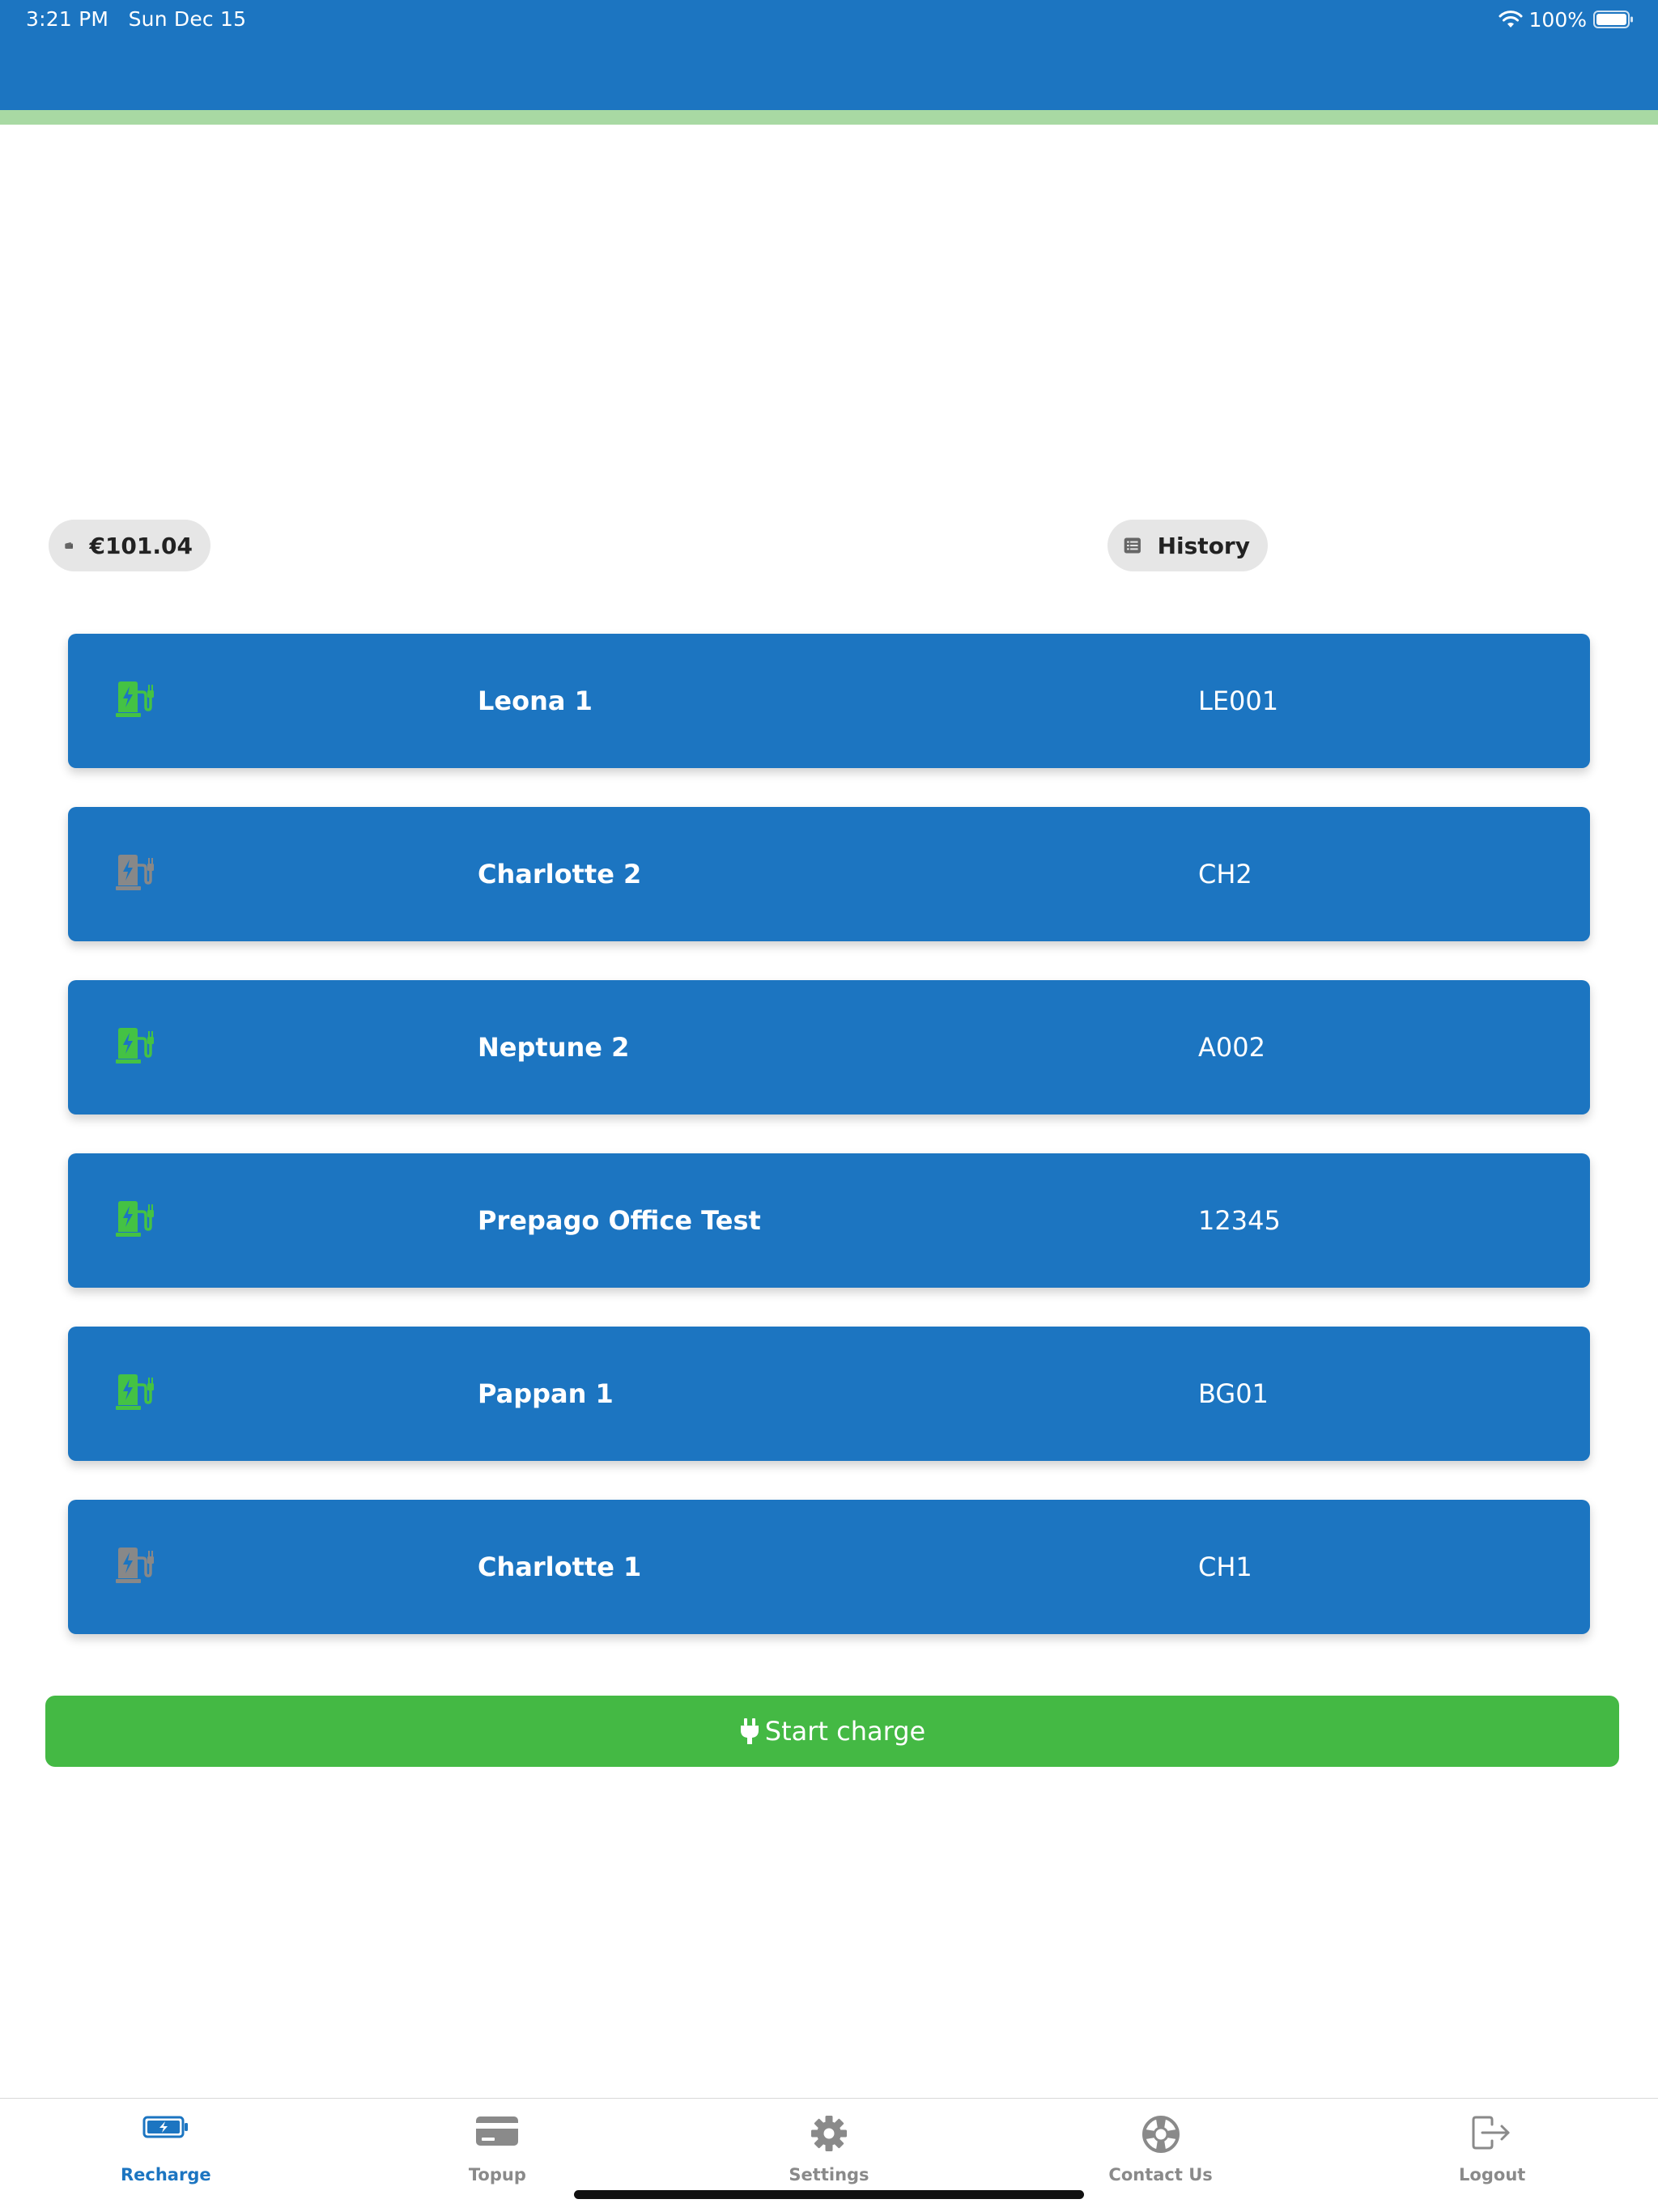 Image resolution: width=1658 pixels, height=2212 pixels. I want to click on status-indicators: 100%, so click(1566, 19).